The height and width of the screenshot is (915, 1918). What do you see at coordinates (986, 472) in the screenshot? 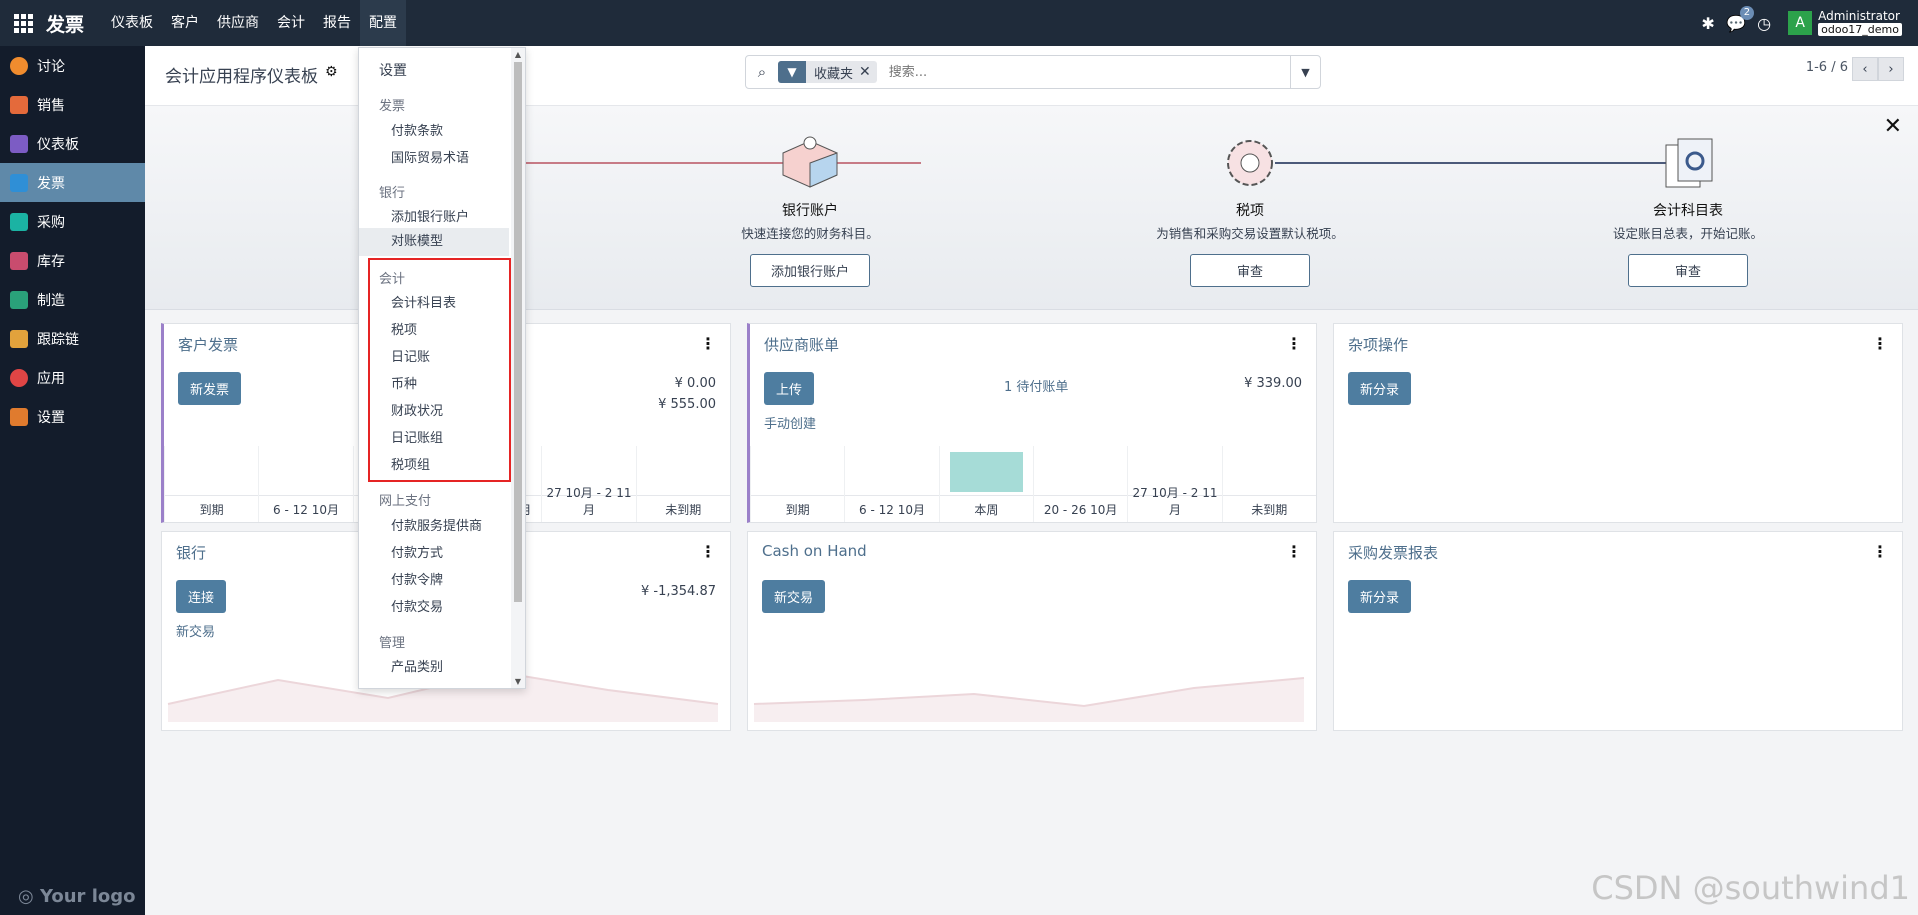
I see `chart-bar` at bounding box center [986, 472].